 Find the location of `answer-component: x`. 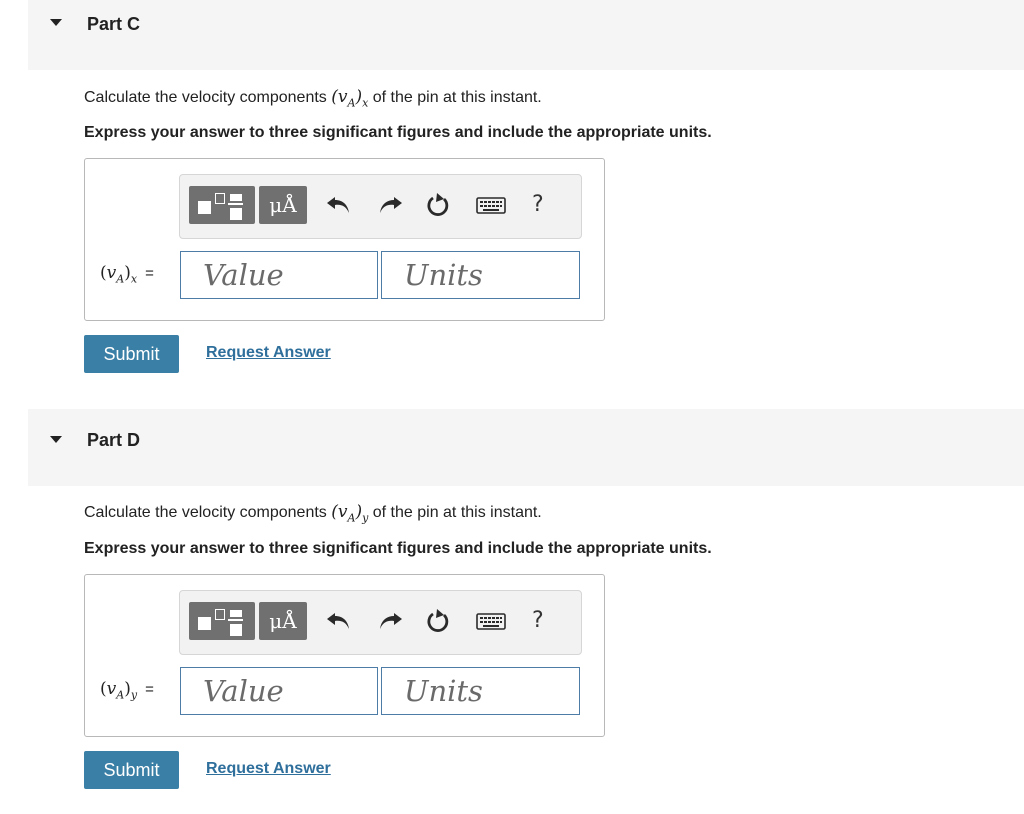

answer-component: x is located at coordinates (134, 279).